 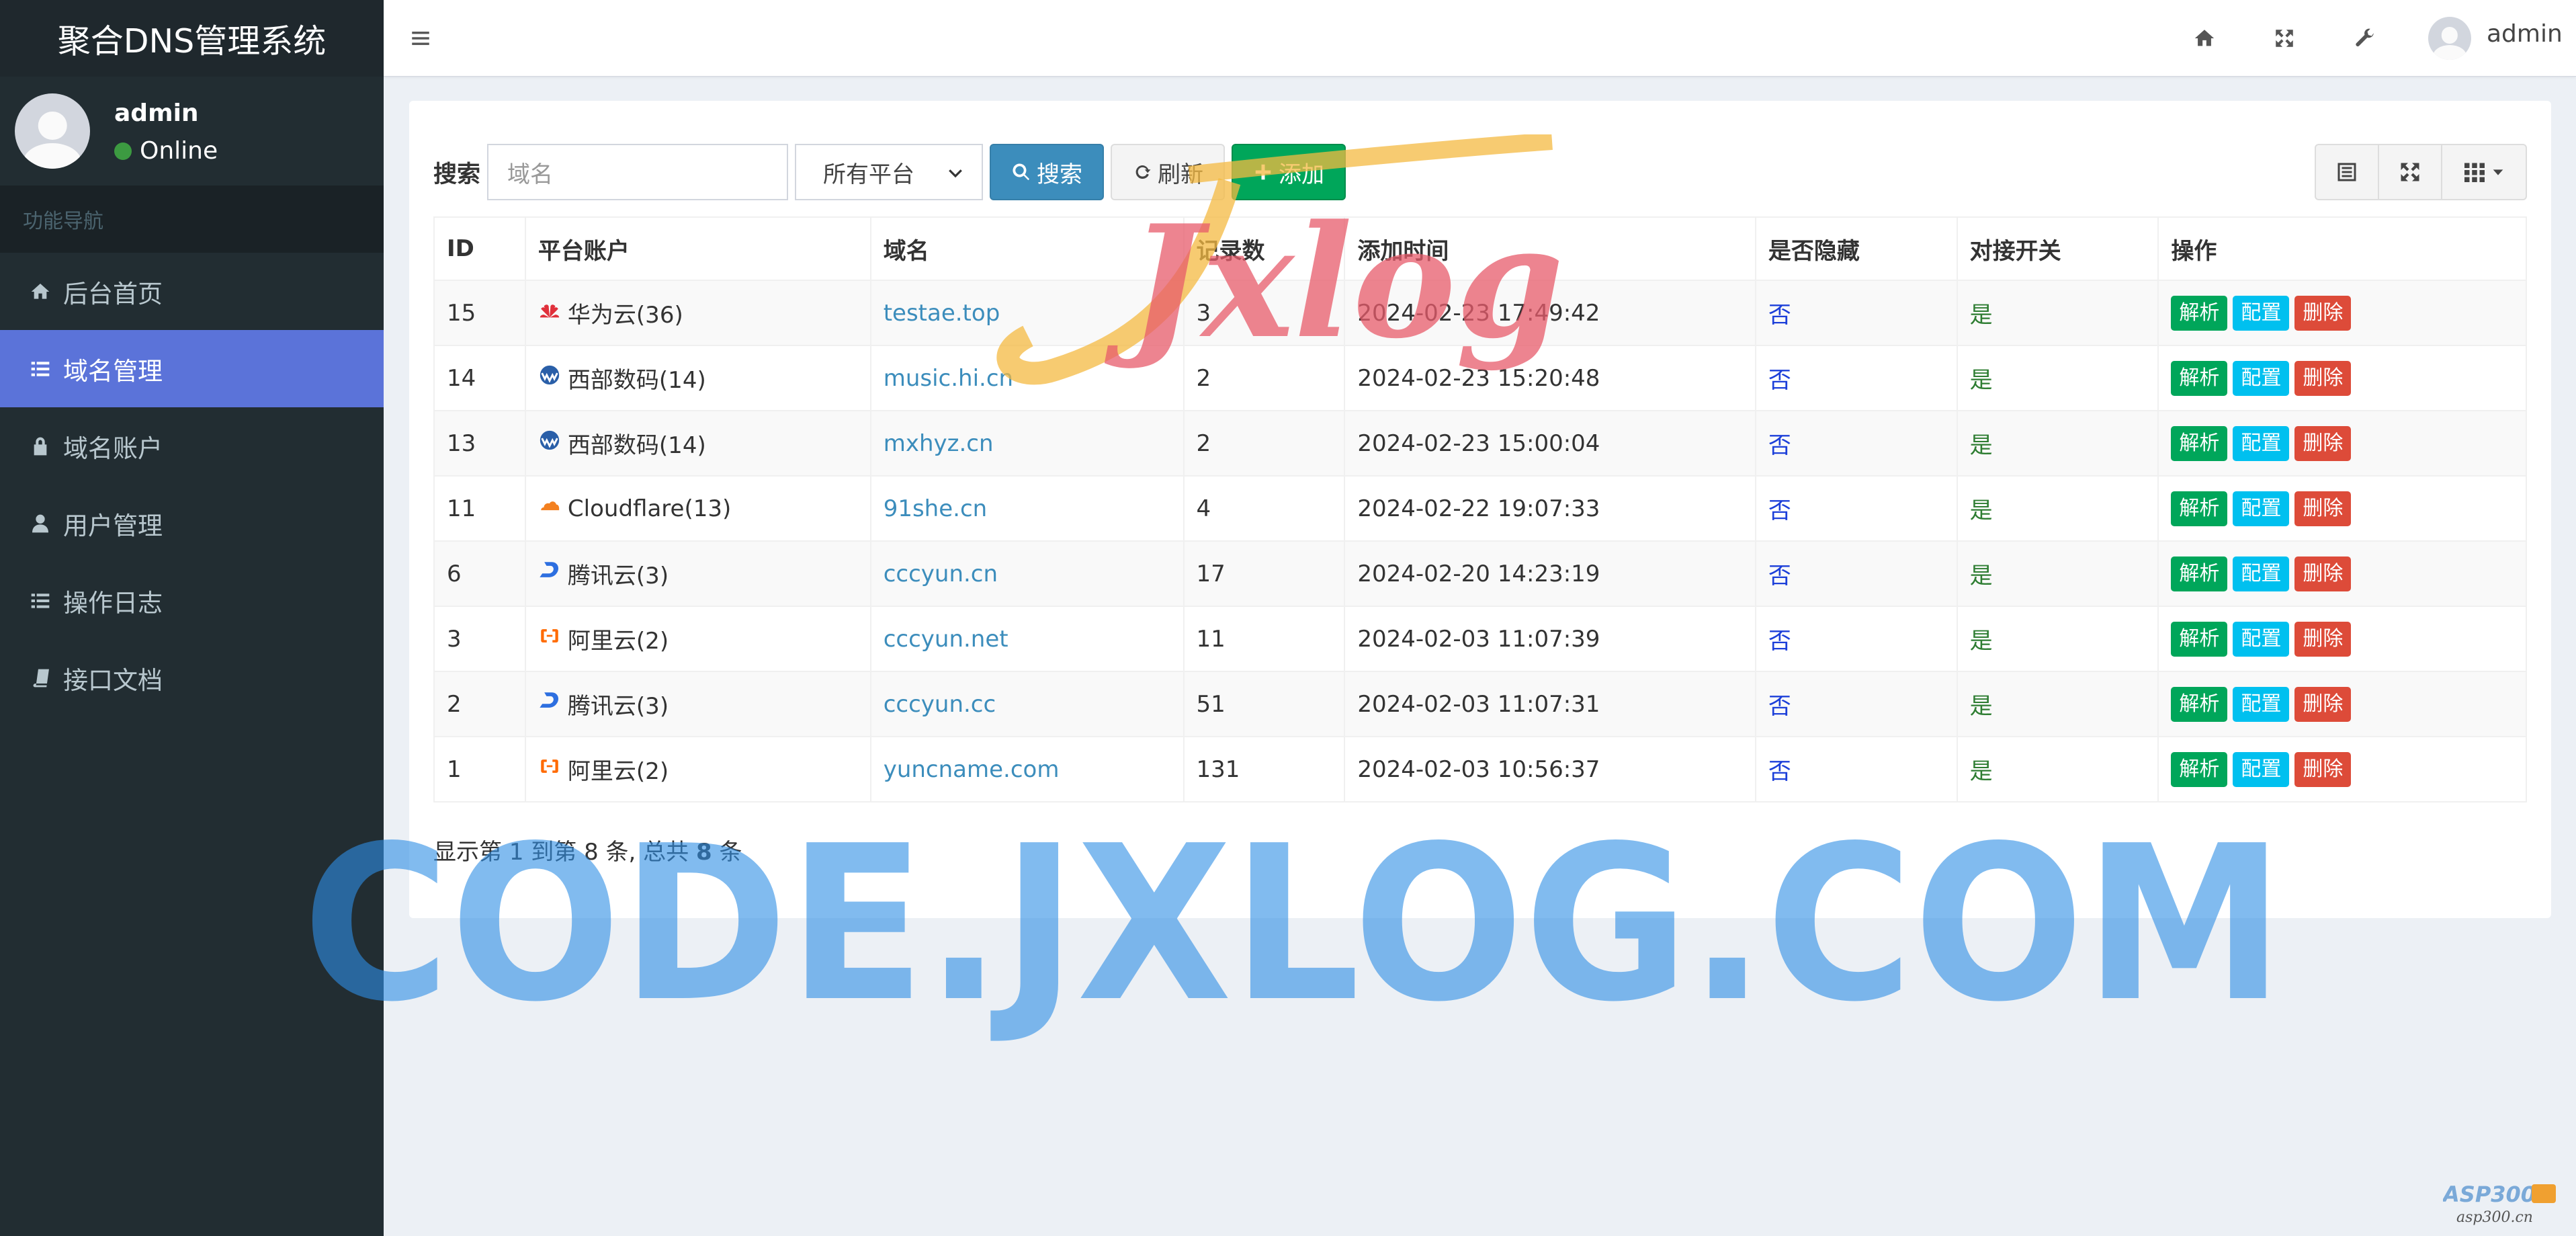 I want to click on cell-added-time: 2024-02-23 17:49:42, so click(x=1550, y=313).